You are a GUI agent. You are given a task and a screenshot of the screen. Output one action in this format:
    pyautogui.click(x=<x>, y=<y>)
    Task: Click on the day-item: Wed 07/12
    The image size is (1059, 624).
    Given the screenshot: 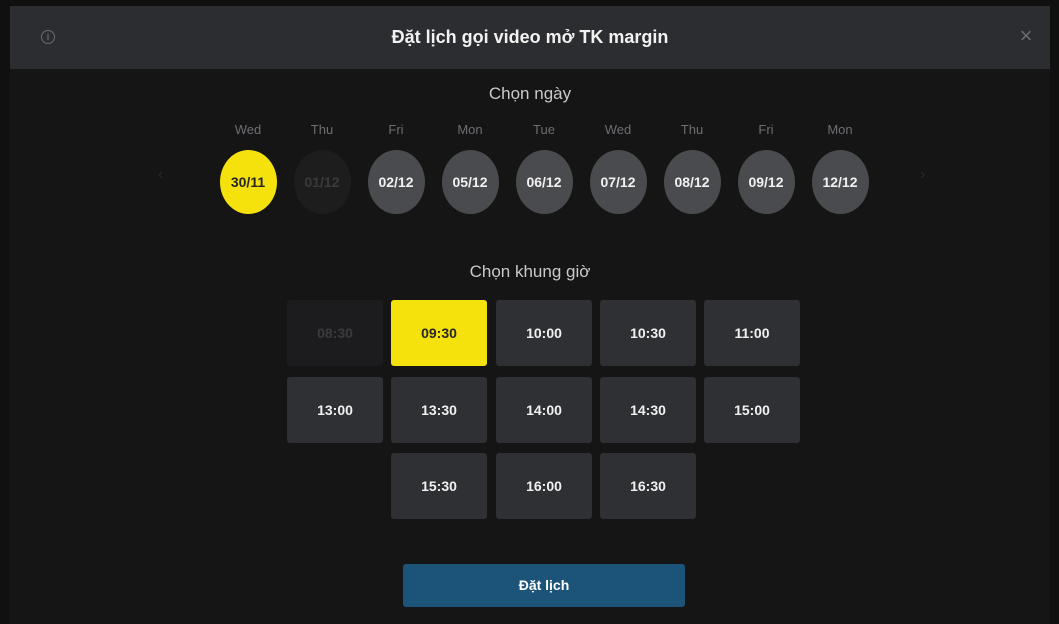 What is the action you would take?
    pyautogui.click(x=618, y=167)
    